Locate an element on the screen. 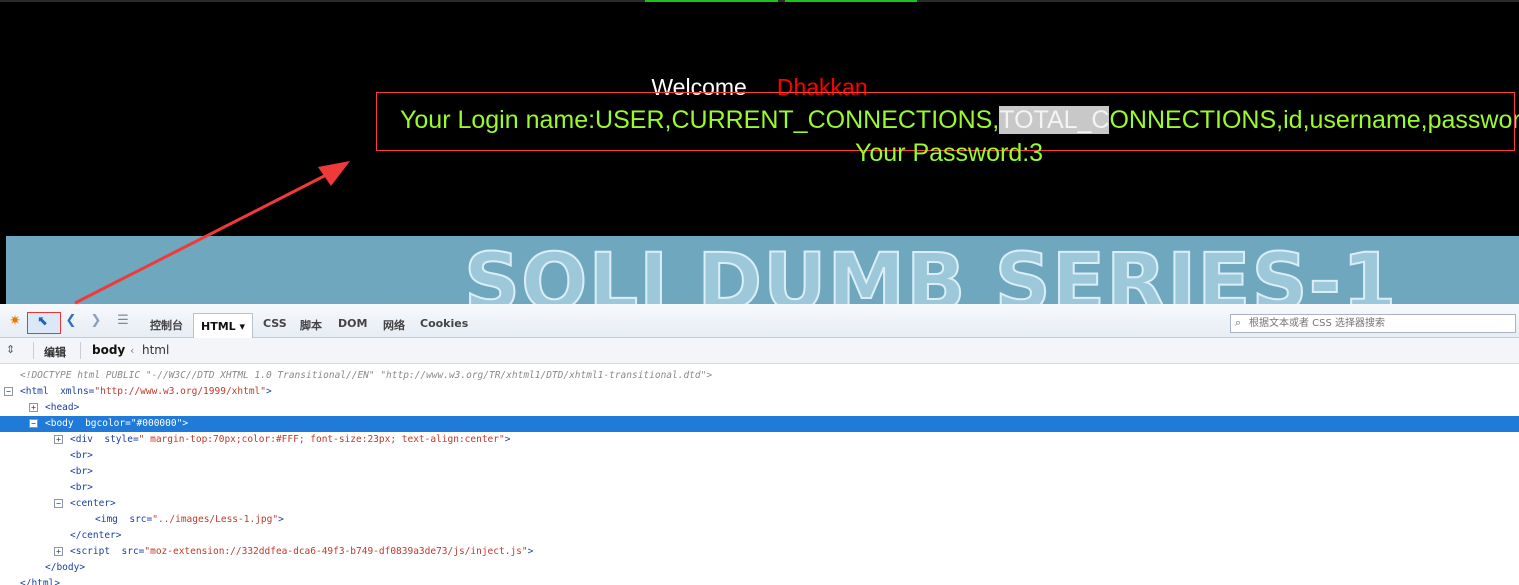 The width and height of the screenshot is (1519, 585). command-list-icon: ☰ is located at coordinates (123, 321).